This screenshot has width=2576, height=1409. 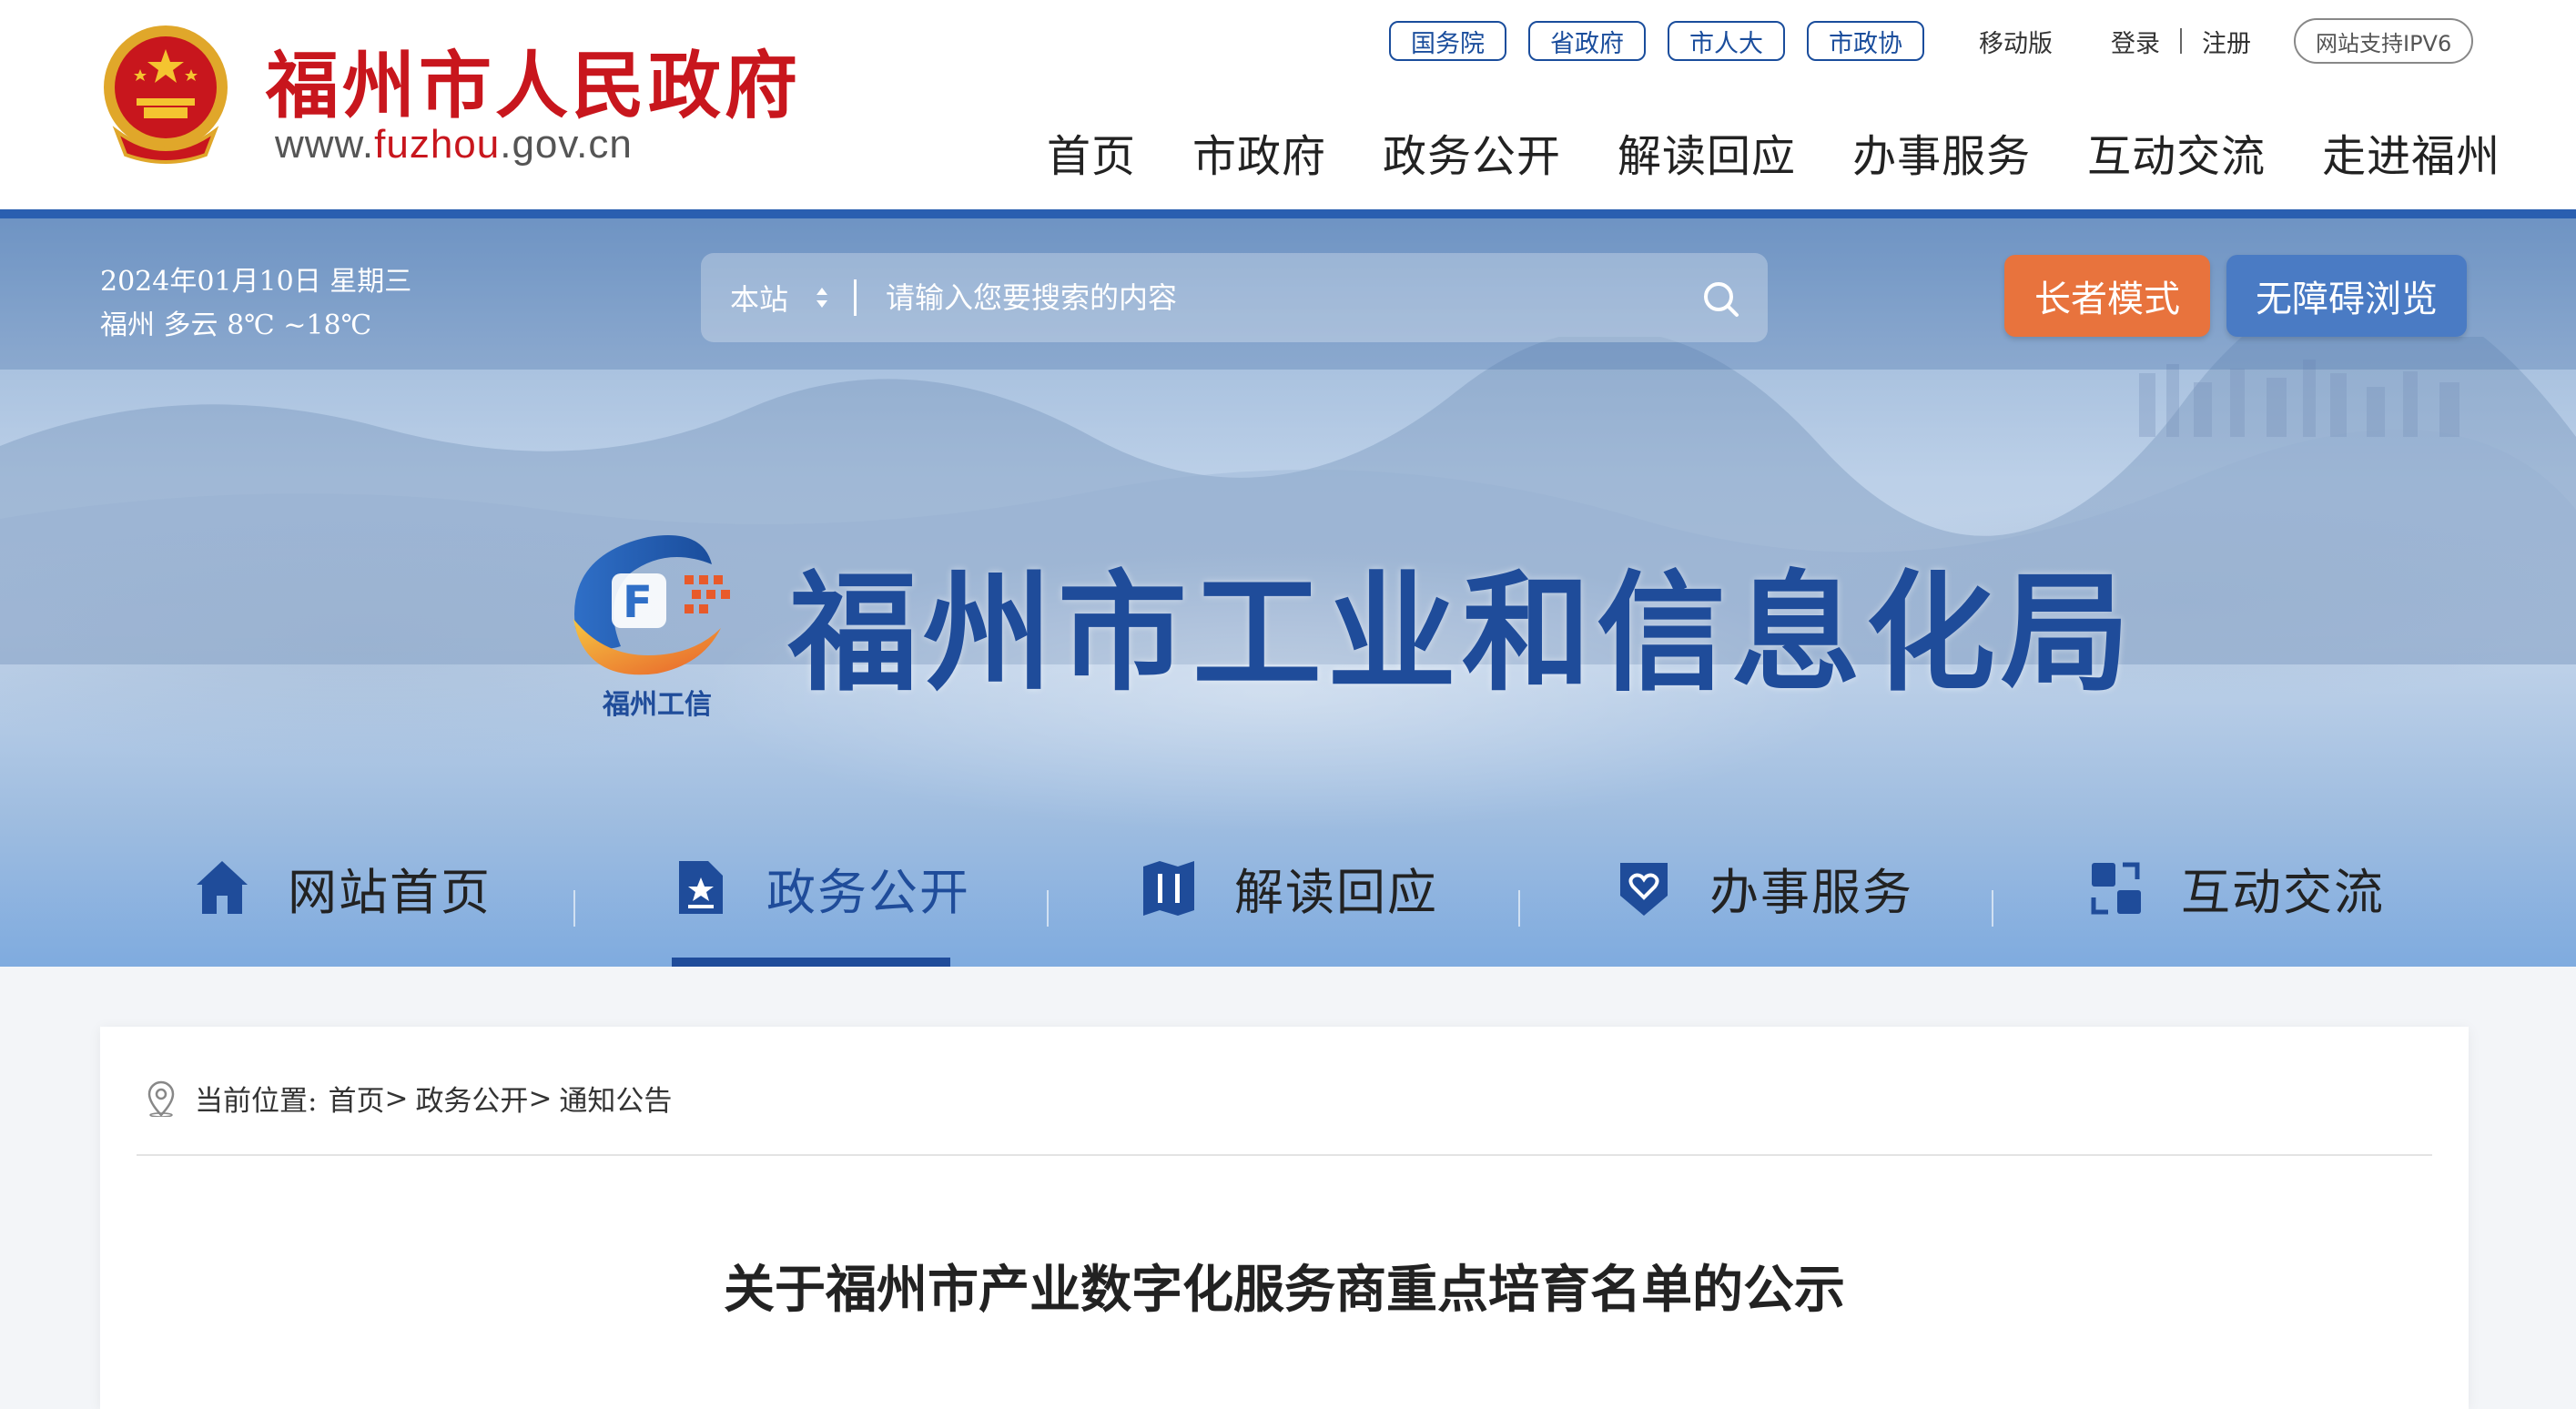 I want to click on breadcrumb-home: 首页, so click(x=356, y=1098).